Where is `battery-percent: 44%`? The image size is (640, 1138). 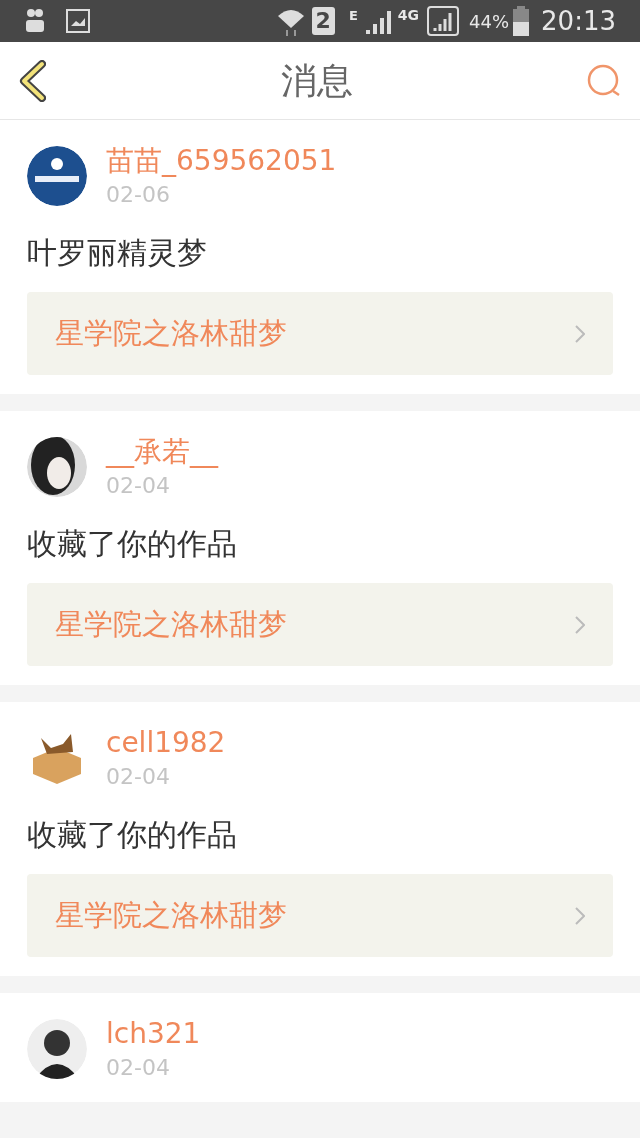
battery-percent: 44% is located at coordinates (489, 21).